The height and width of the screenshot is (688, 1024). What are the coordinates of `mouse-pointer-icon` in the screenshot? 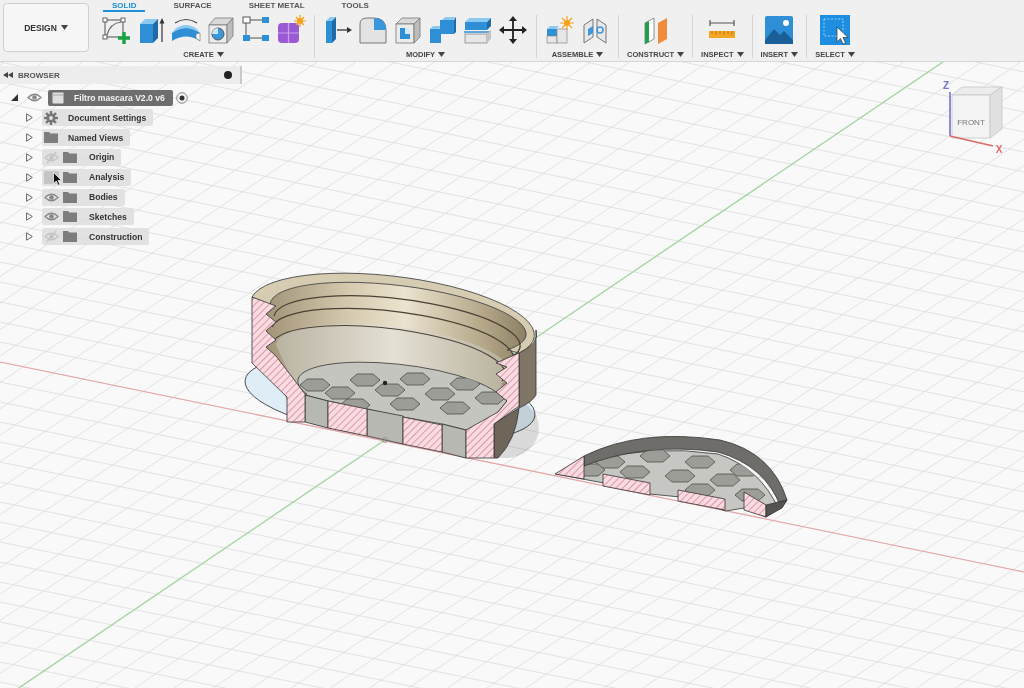 It's located at (57, 178).